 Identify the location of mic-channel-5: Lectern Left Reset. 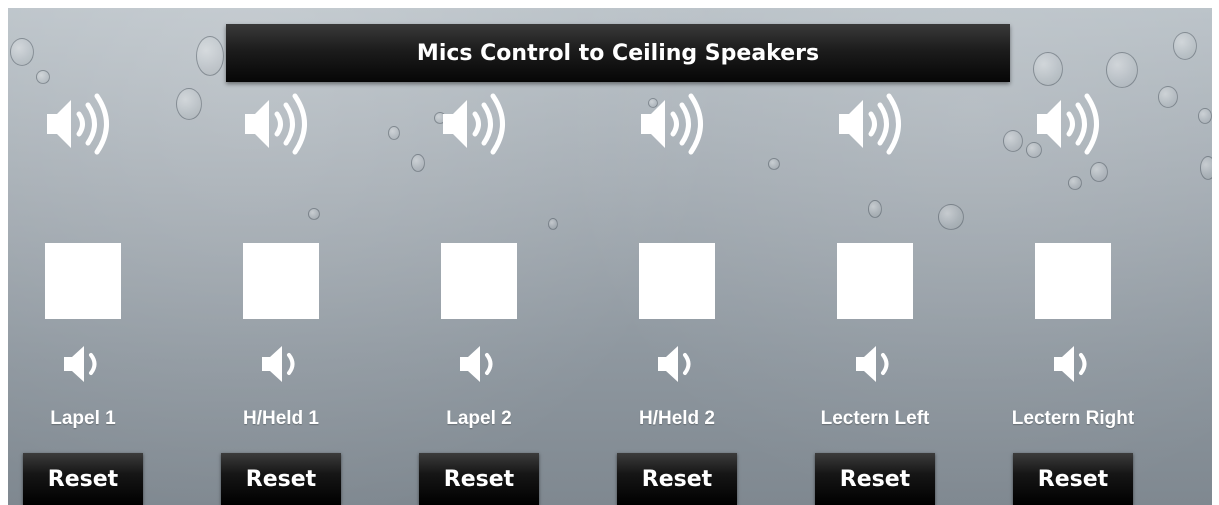
(875, 256).